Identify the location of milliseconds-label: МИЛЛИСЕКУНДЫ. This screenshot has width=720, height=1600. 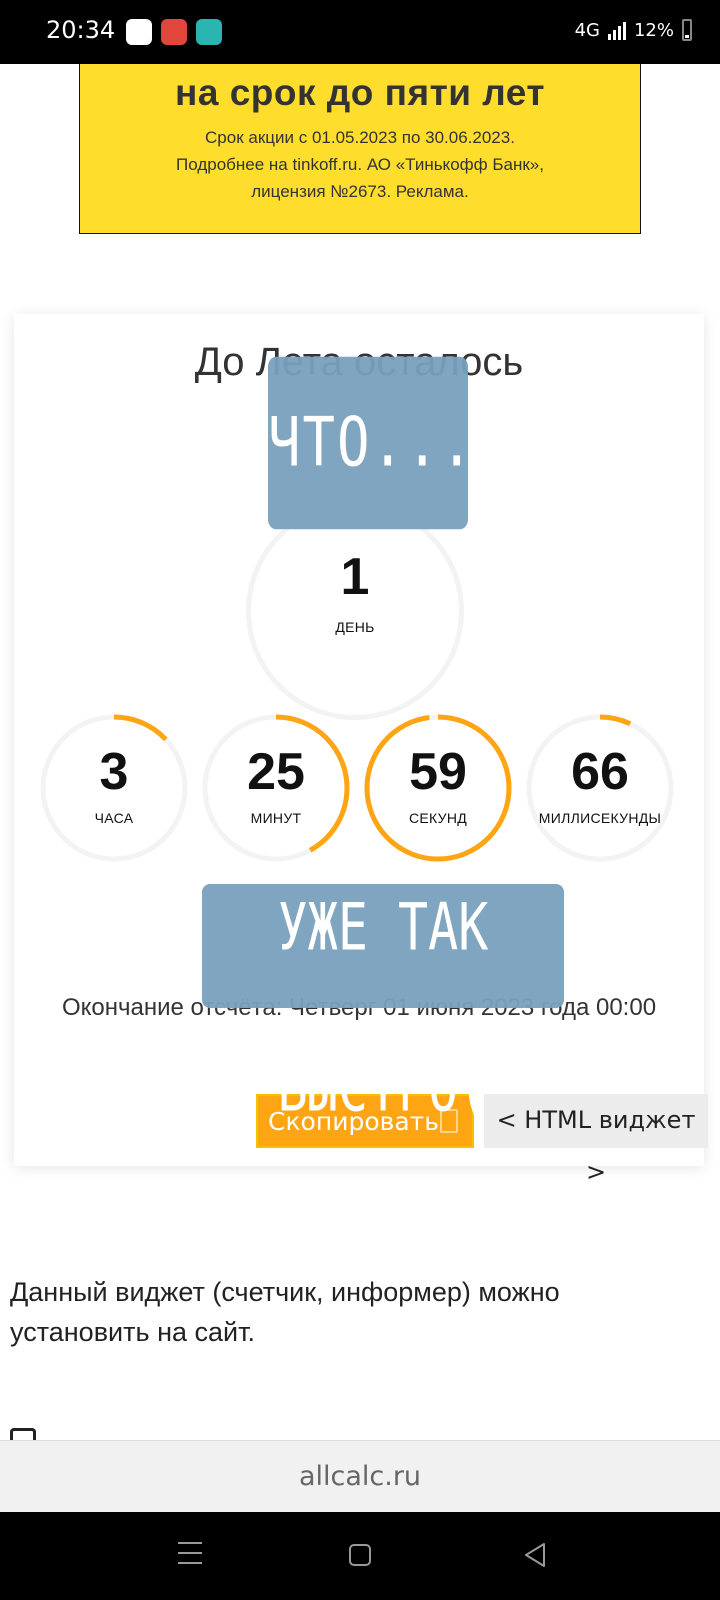
(600, 818).